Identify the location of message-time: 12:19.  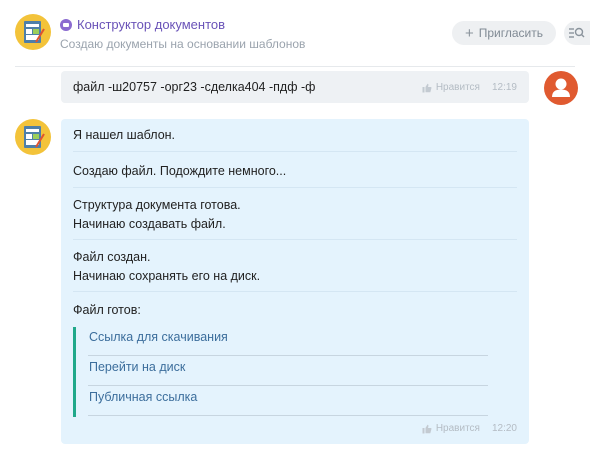
(504, 87).